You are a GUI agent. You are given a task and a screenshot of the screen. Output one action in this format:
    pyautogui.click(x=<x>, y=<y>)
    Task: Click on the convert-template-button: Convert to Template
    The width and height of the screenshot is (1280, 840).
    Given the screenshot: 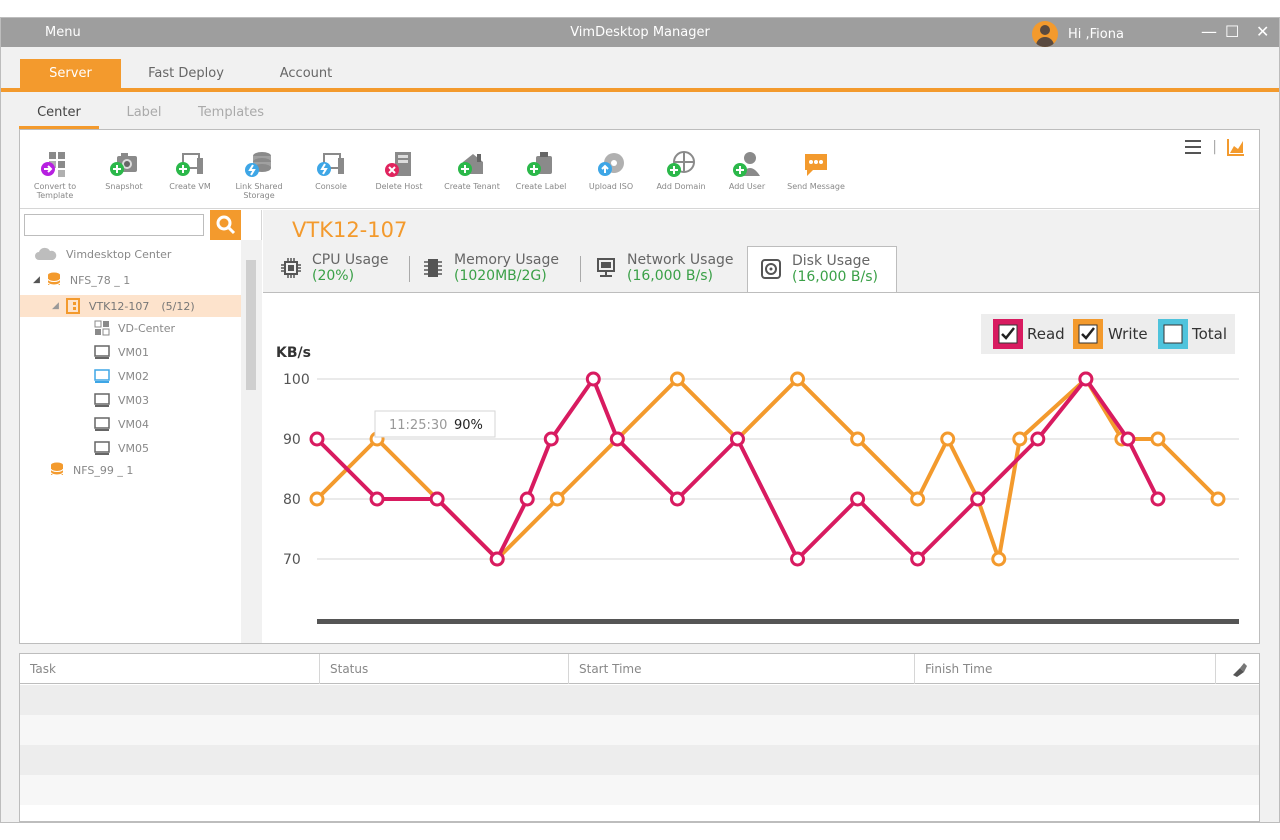 What is the action you would take?
    pyautogui.click(x=55, y=175)
    